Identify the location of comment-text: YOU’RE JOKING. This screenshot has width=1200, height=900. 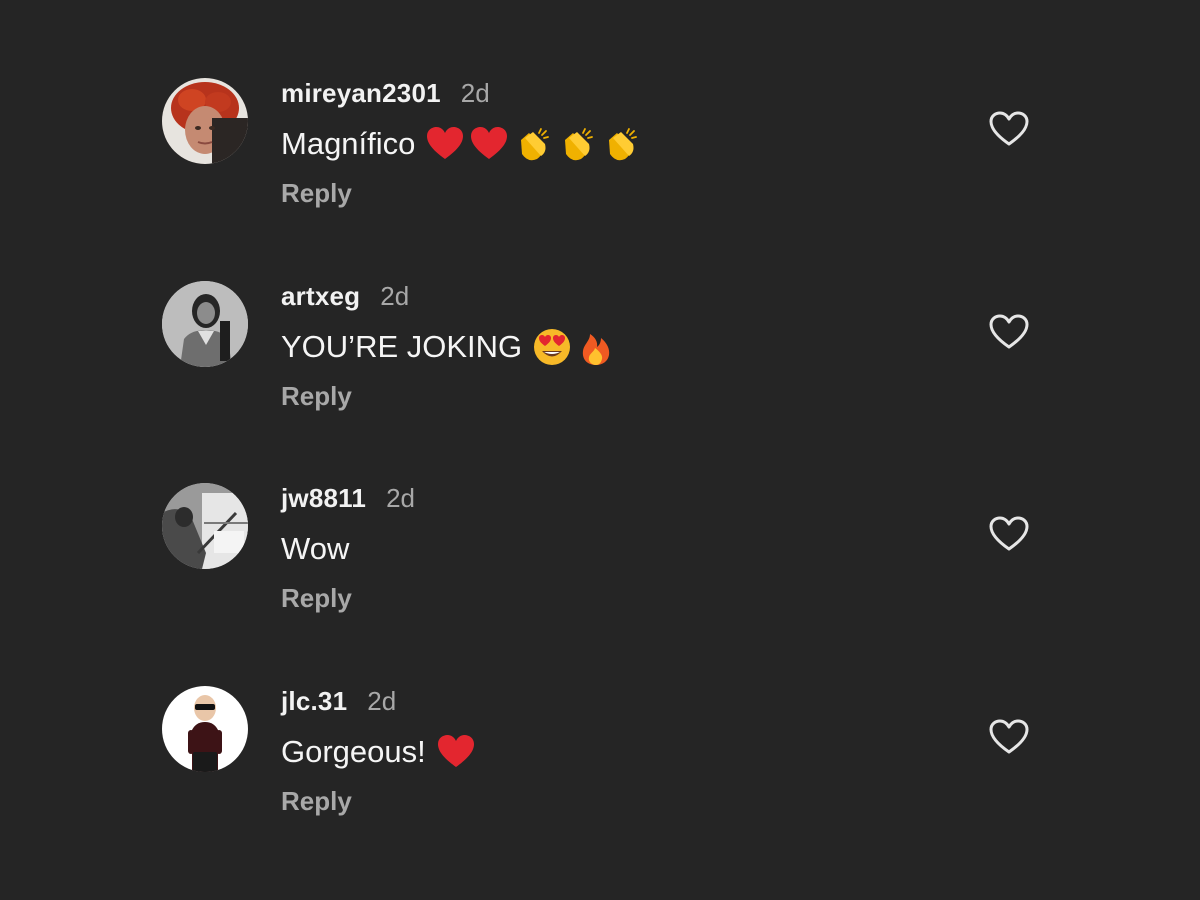
(402, 346).